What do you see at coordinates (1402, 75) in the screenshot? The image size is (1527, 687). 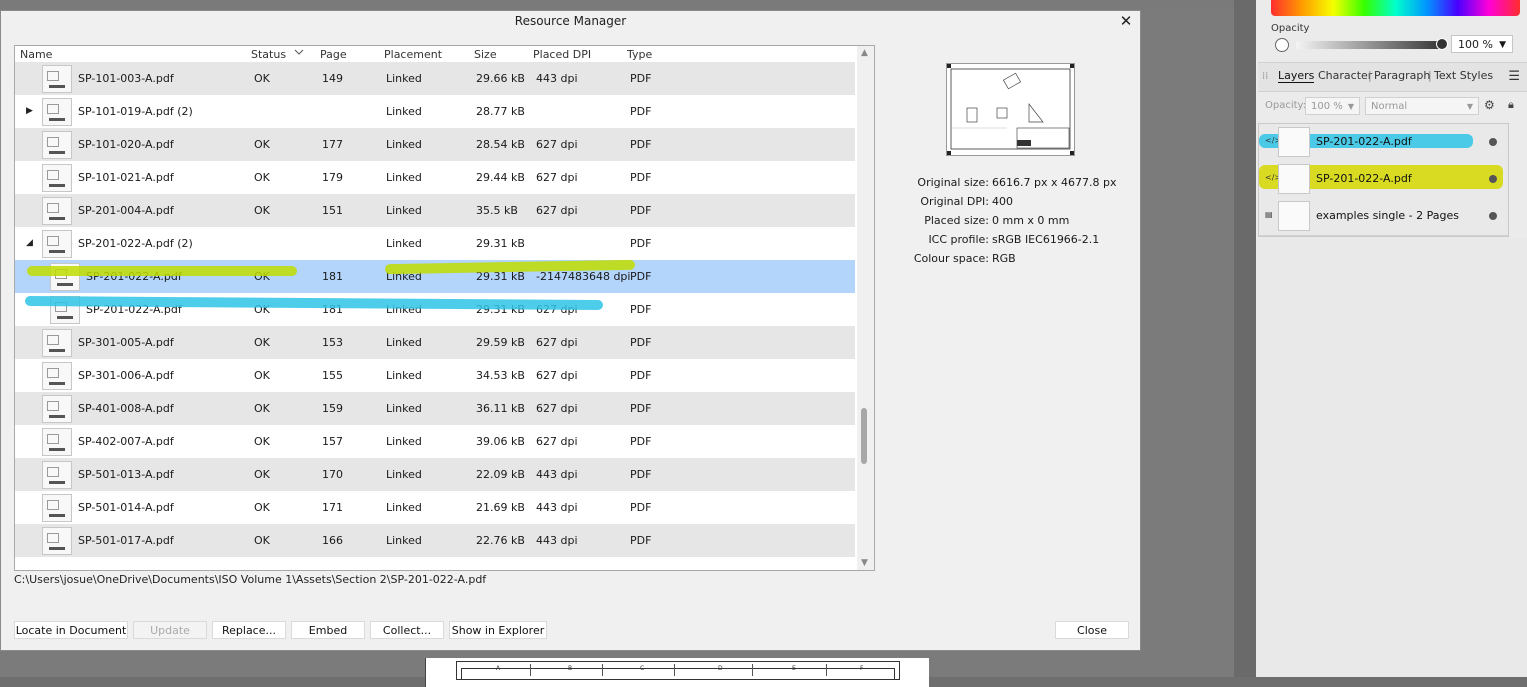 I see `tab-paragraph: Paragraph` at bounding box center [1402, 75].